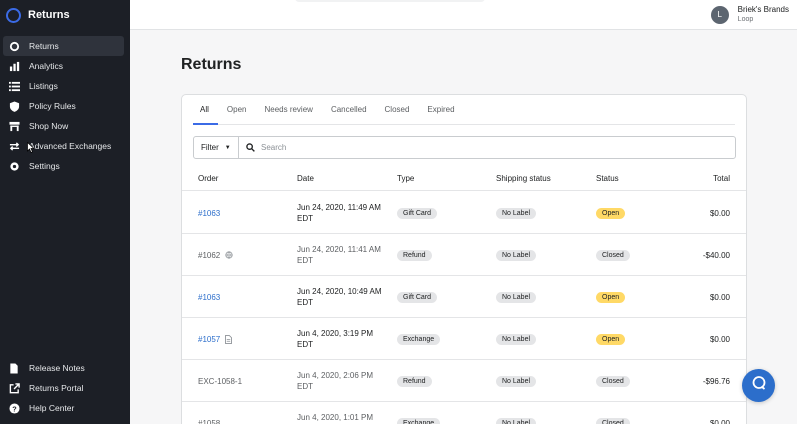 This screenshot has height=424, width=797. Describe the element at coordinates (463, 15) in the screenshot. I see `topbar: L Briek's Brands Loop` at that location.